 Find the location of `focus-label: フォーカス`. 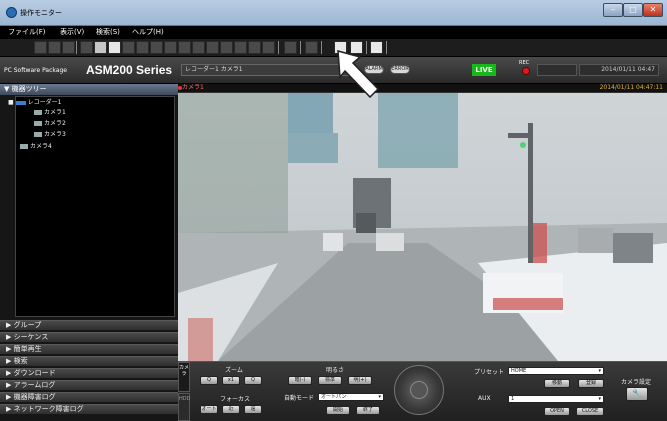

focus-label: フォーカス is located at coordinates (235, 399).